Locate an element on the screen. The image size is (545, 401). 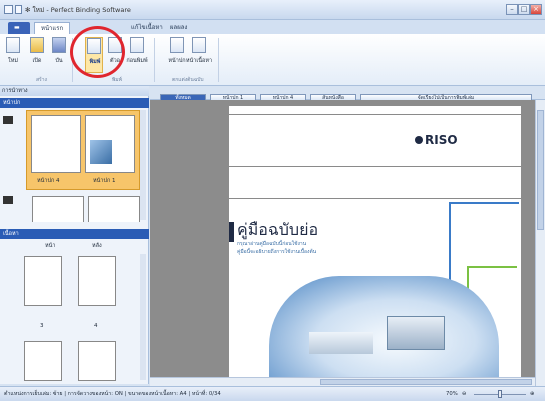
app-icon is located at coordinates (8, 9).